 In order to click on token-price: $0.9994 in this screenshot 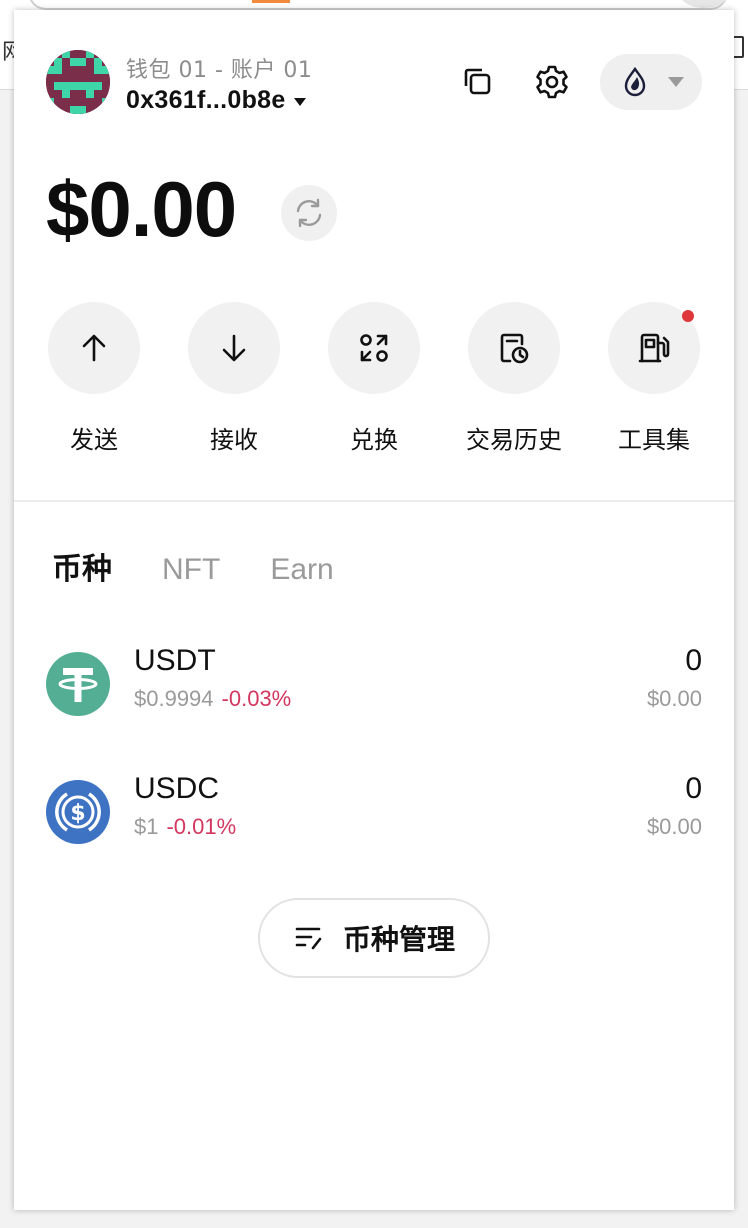, I will do `click(174, 698)`.